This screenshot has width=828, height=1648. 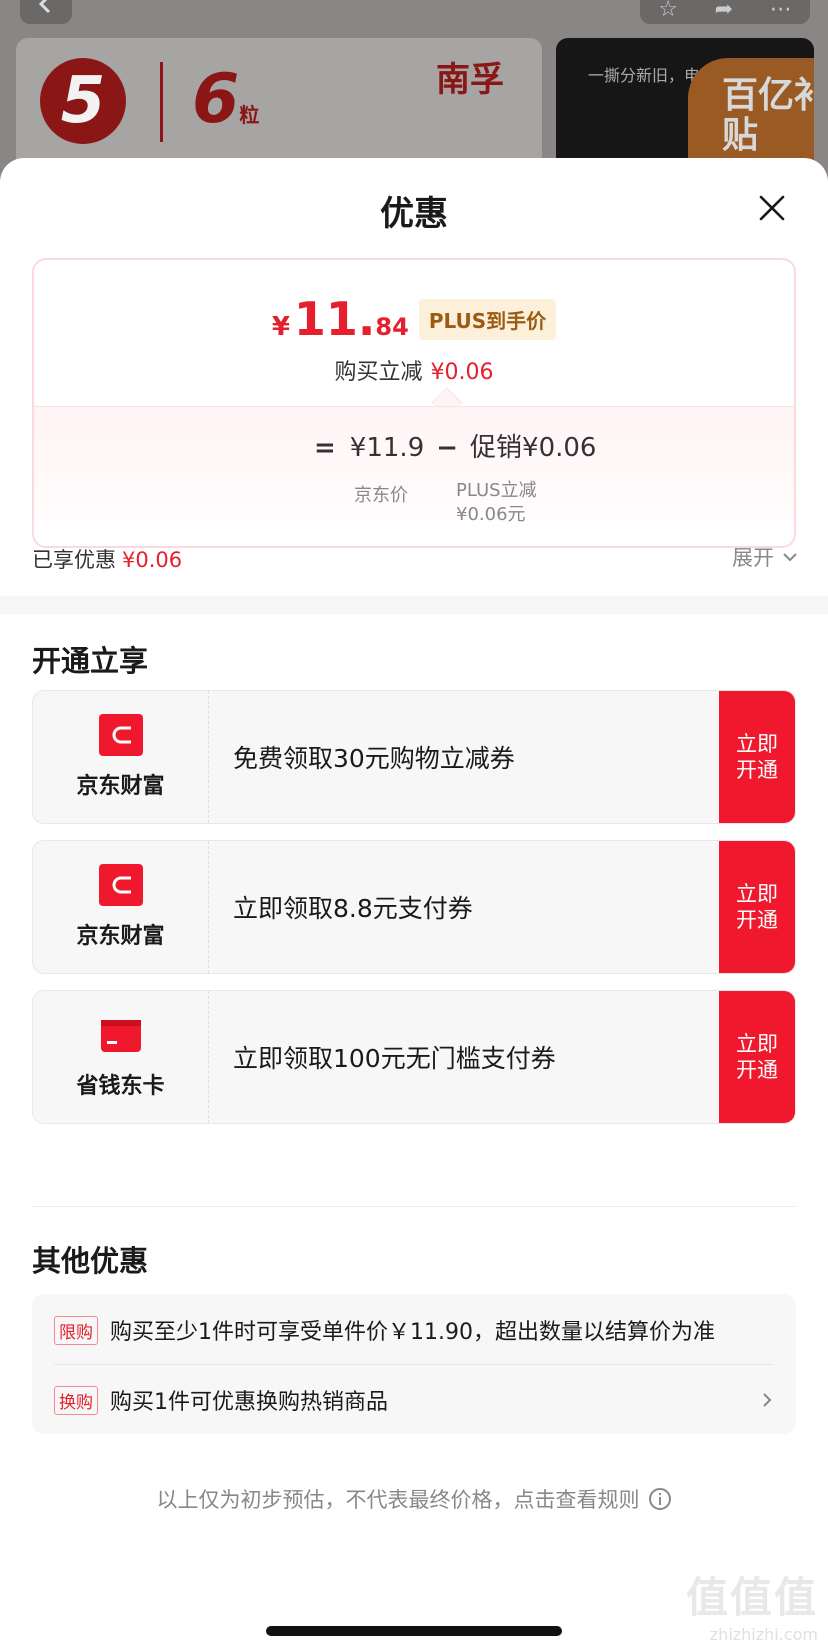 I want to click on plus-reduce-title: PLUS立减, so click(x=496, y=490).